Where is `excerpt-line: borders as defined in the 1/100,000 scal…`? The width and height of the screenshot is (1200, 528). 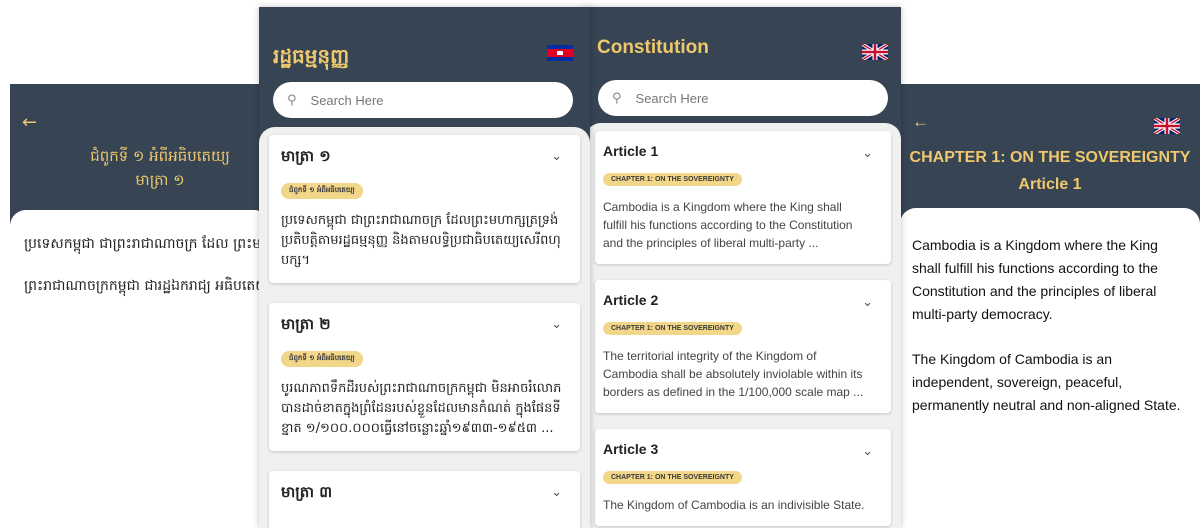 excerpt-line: borders as defined in the 1/100,000 scal… is located at coordinates (733, 392).